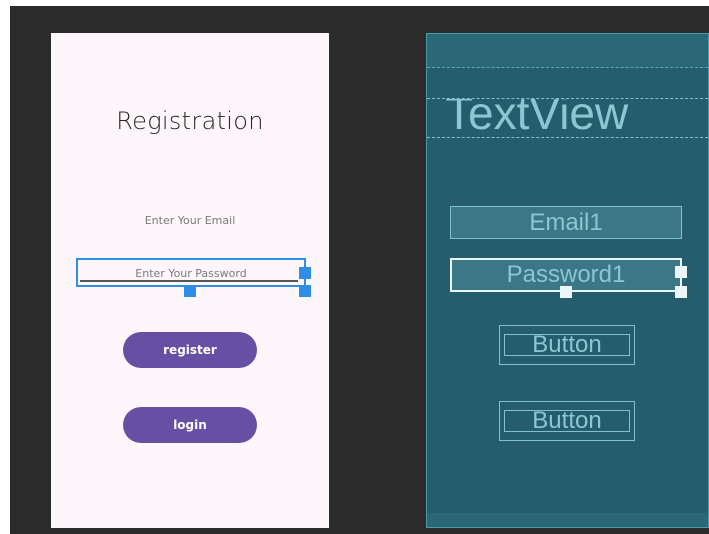  I want to click on registration-title: Registration, so click(190, 121).